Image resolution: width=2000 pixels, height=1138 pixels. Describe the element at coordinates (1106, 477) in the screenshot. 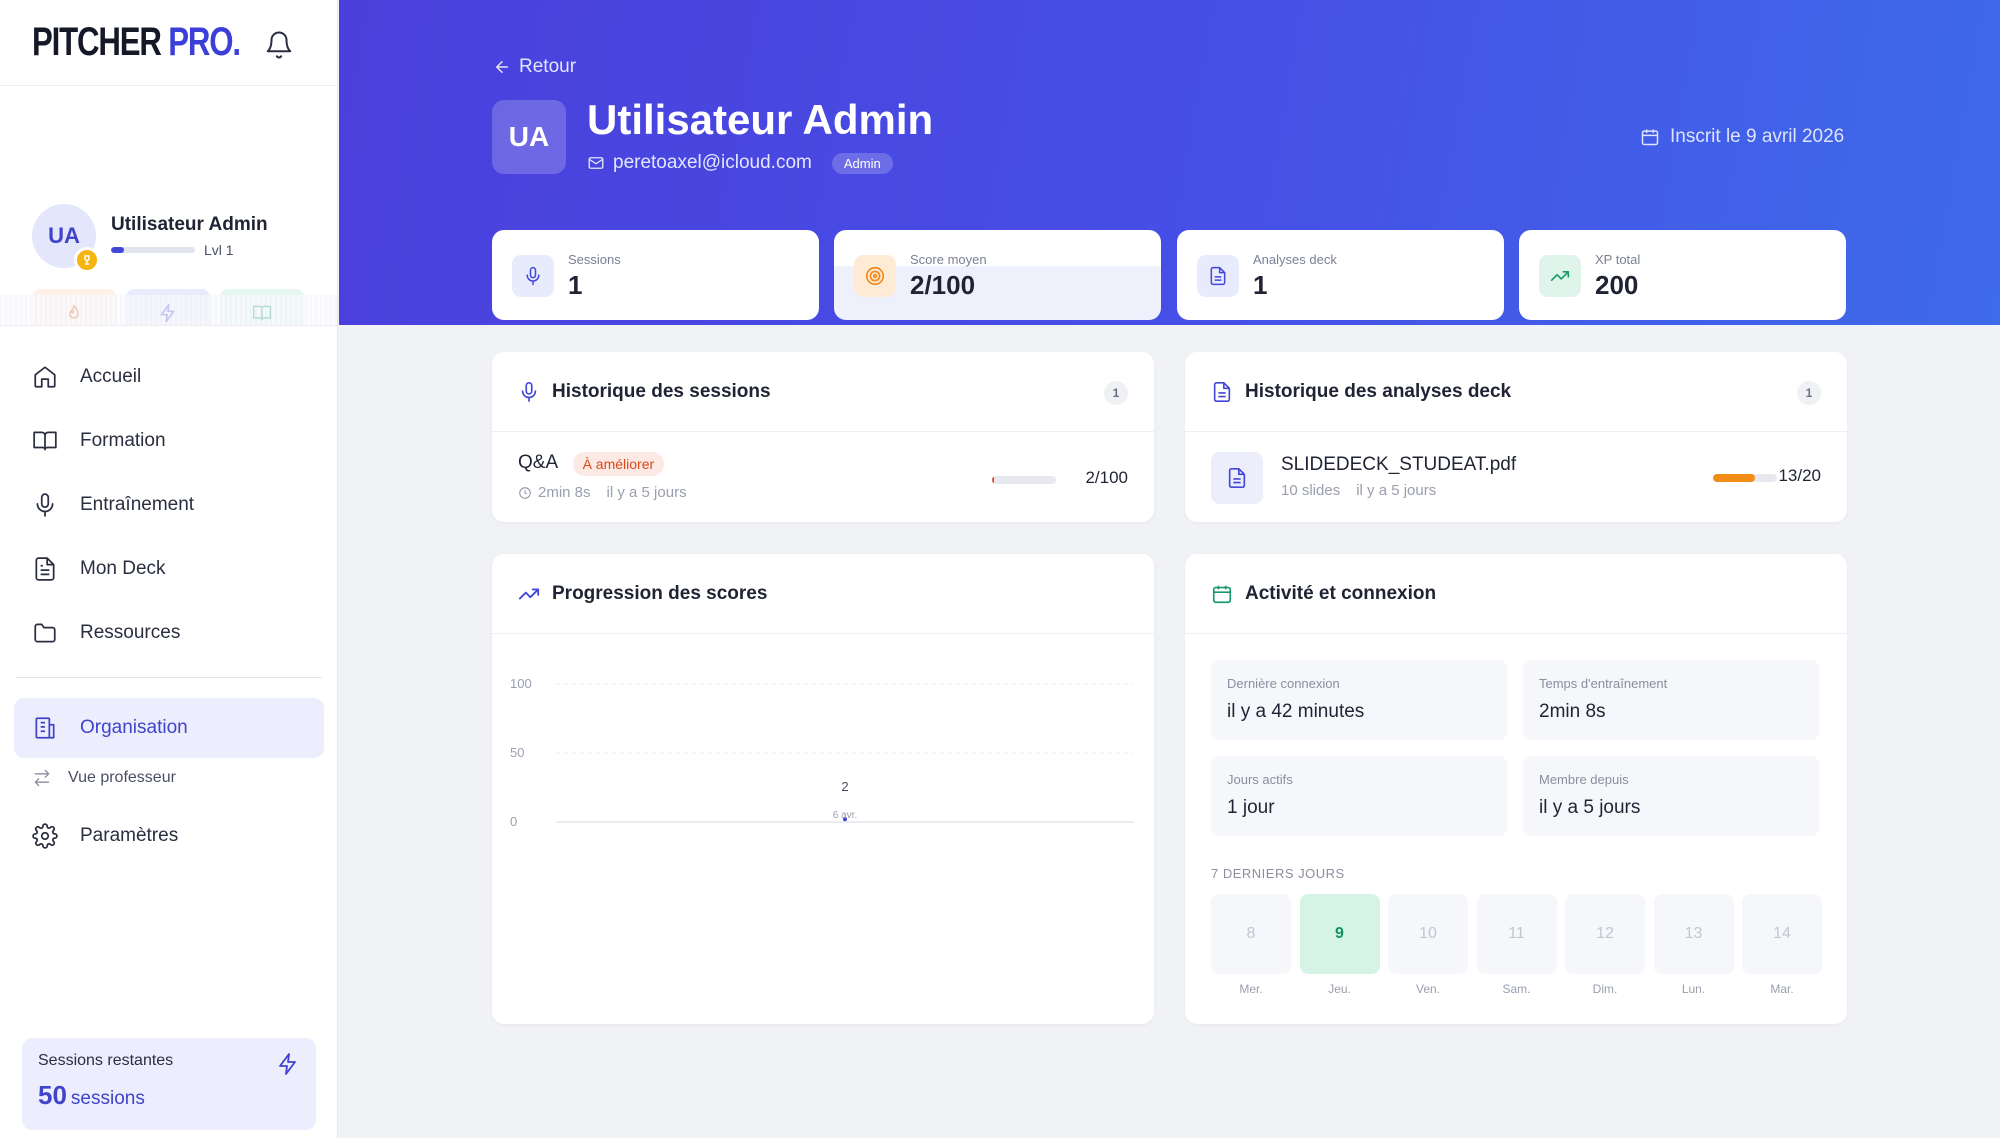

I see `session-score: 2/100` at that location.